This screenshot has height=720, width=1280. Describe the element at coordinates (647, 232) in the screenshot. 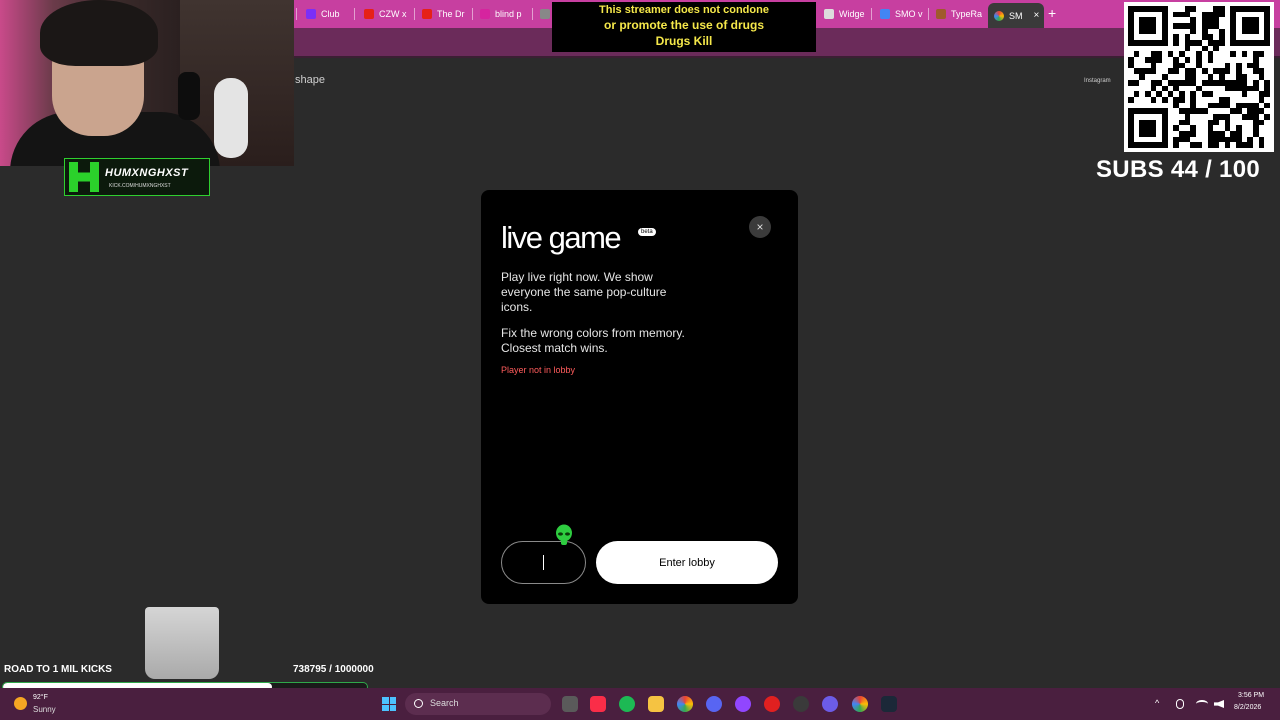

I see `beta-badge: beta` at that location.